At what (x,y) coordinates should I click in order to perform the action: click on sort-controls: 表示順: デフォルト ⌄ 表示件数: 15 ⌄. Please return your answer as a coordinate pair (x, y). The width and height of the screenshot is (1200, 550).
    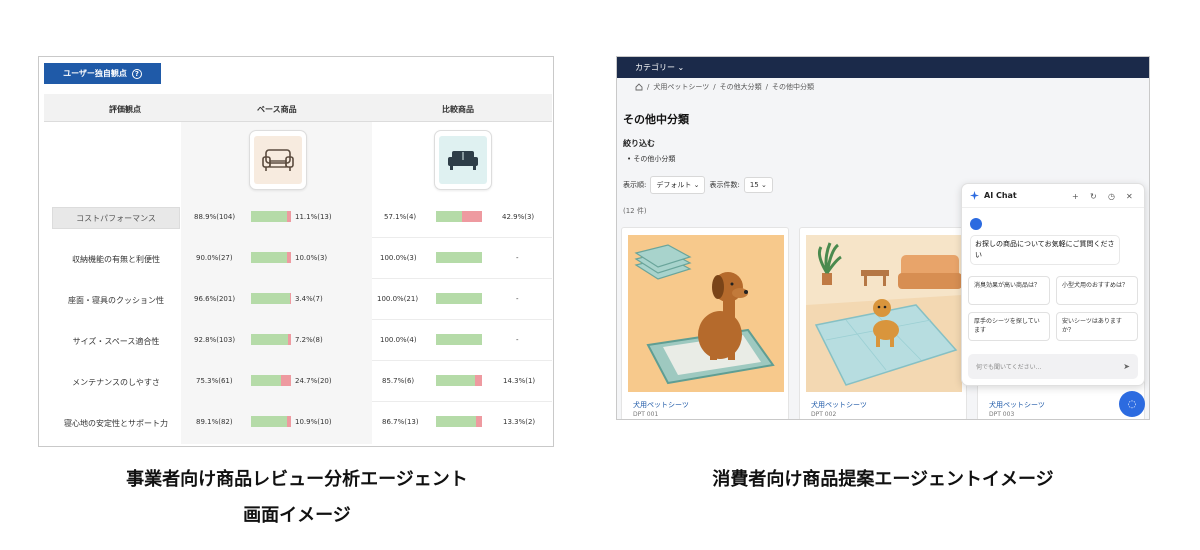
    Looking at the image, I should click on (698, 185).